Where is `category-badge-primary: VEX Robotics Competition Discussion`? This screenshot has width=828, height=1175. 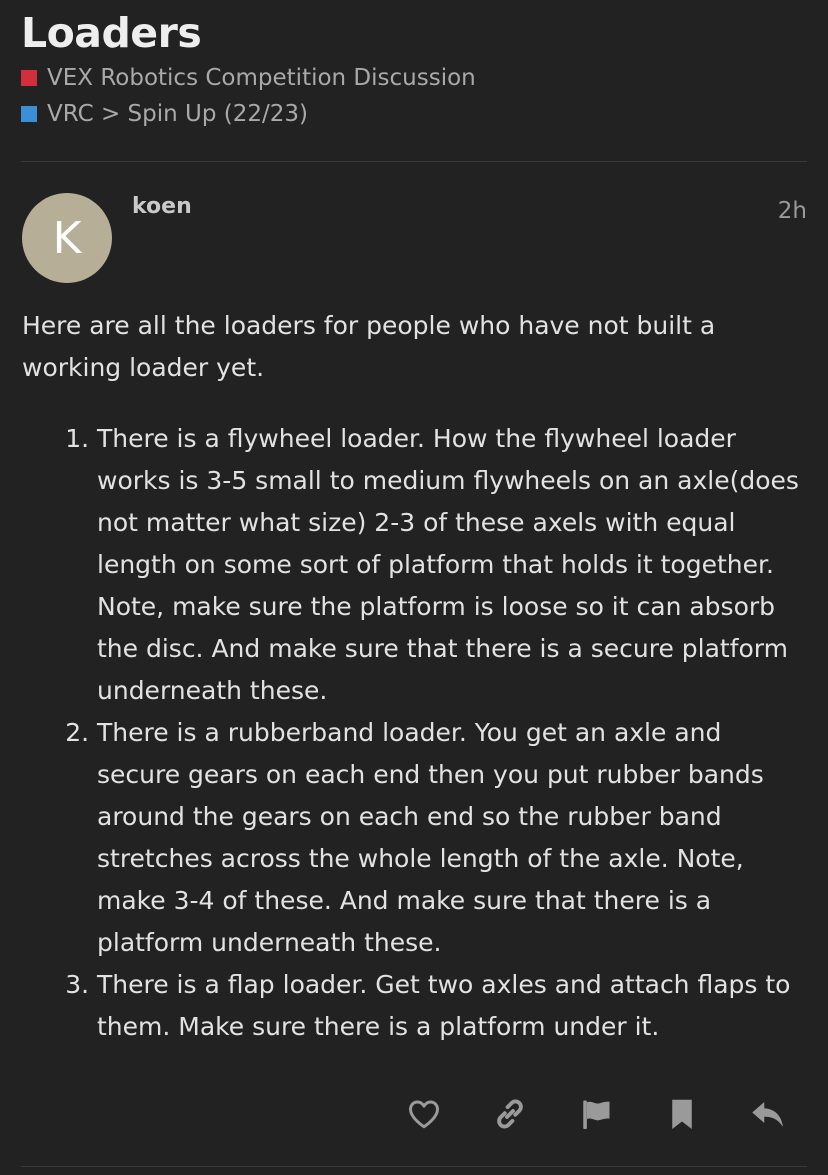 category-badge-primary: VEX Robotics Competition Discussion is located at coordinates (248, 78).